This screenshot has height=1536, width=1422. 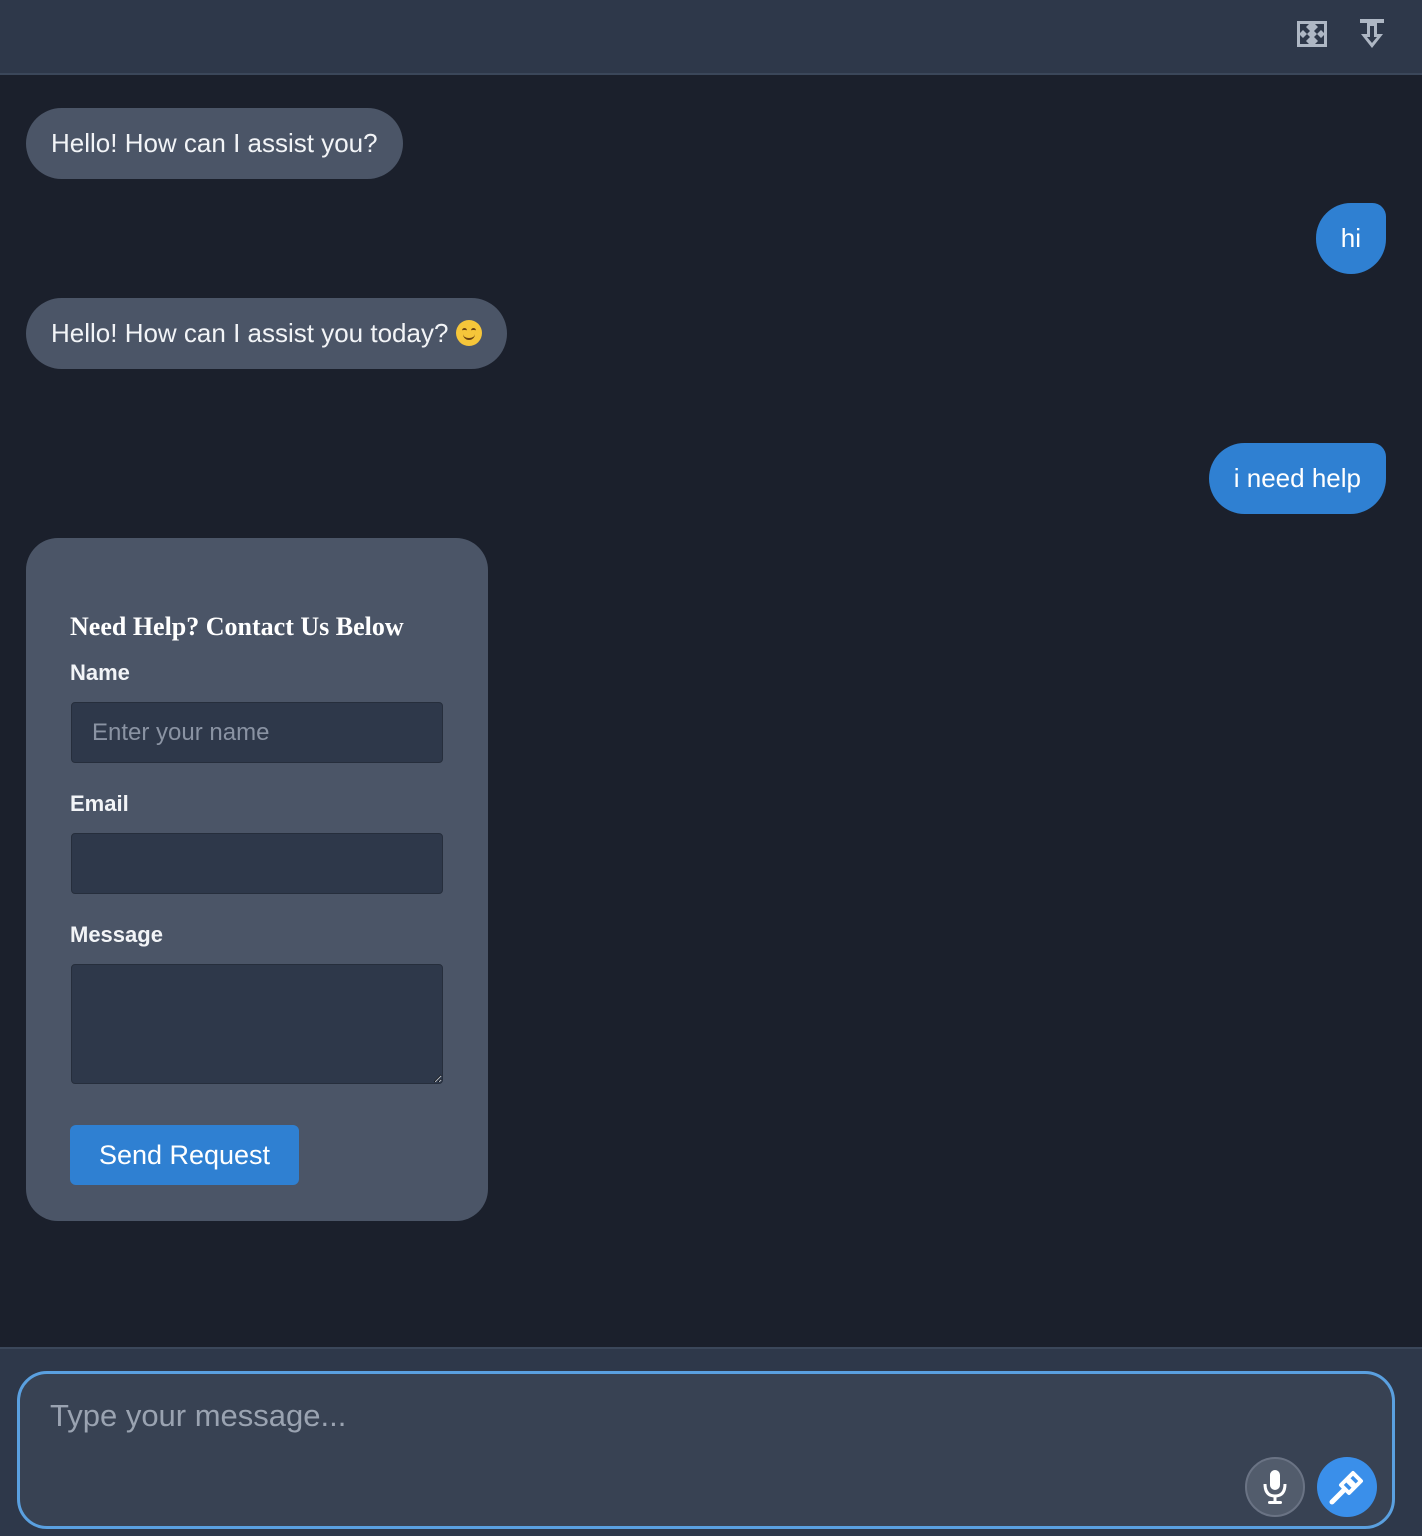 I want to click on send-icon, so click(x=1346, y=1488).